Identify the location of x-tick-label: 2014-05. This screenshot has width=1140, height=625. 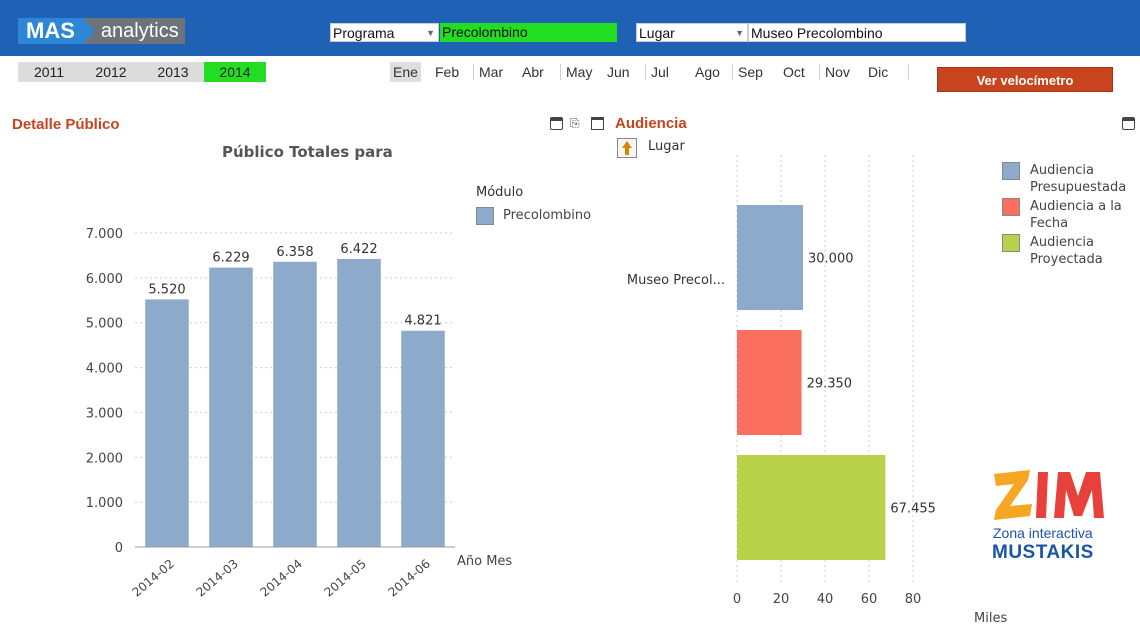
(345, 578).